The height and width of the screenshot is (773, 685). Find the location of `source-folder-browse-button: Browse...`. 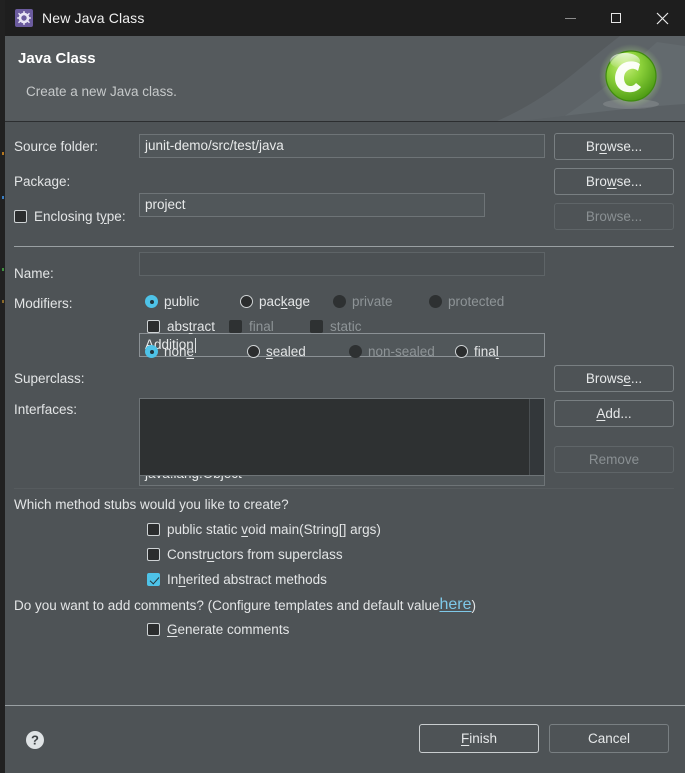

source-folder-browse-button: Browse... is located at coordinates (614, 146).